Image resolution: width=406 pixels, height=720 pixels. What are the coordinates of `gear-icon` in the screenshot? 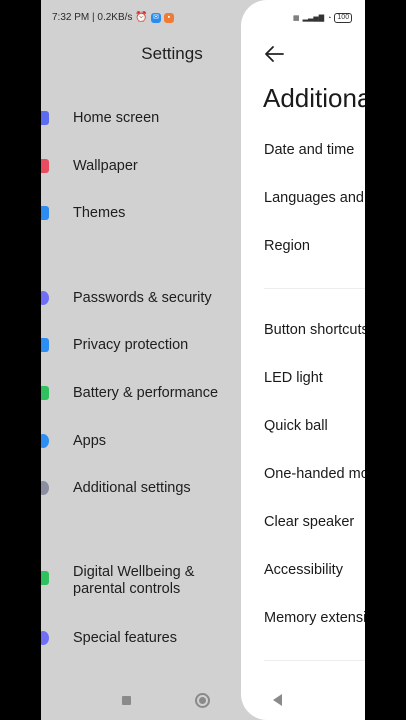 It's located at (45, 441).